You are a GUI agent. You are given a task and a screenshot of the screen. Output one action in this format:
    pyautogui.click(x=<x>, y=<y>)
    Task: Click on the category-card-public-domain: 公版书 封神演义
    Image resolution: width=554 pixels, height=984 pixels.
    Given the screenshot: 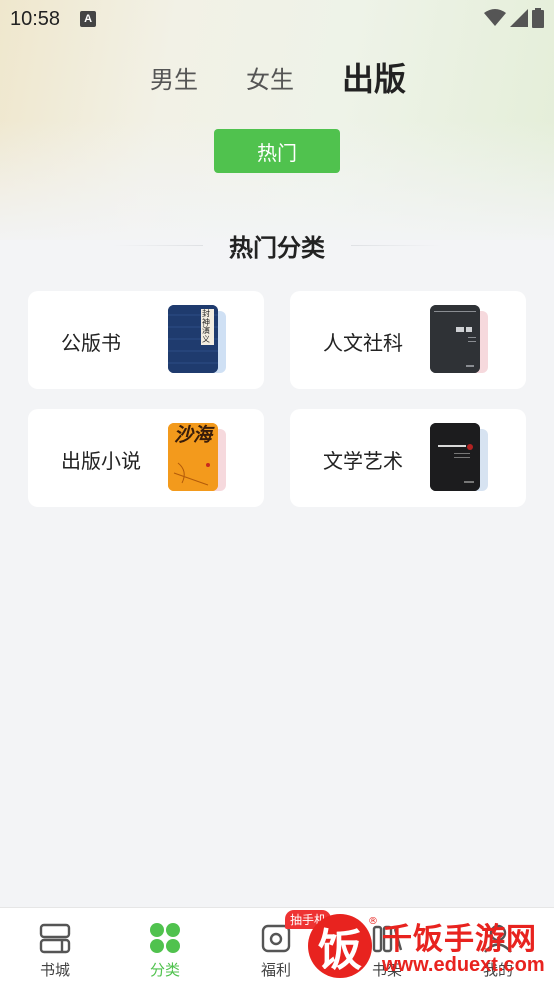 What is the action you would take?
    pyautogui.click(x=146, y=340)
    